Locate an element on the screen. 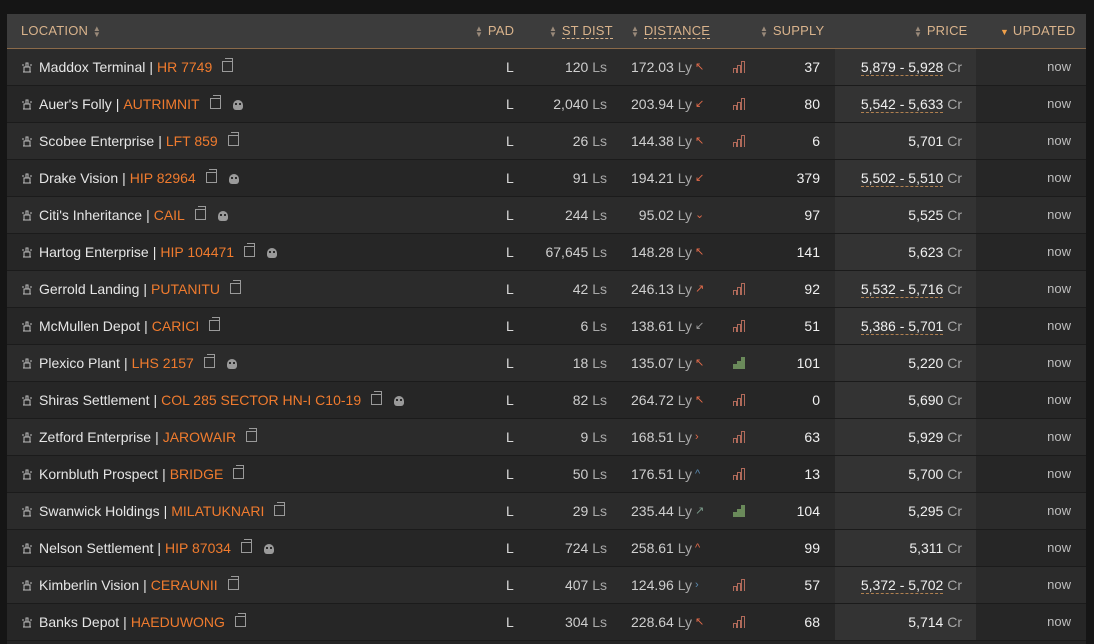 This screenshot has height=644, width=1094. col-header-location: LOCATION ▲ ▼ is located at coordinates (61, 31).